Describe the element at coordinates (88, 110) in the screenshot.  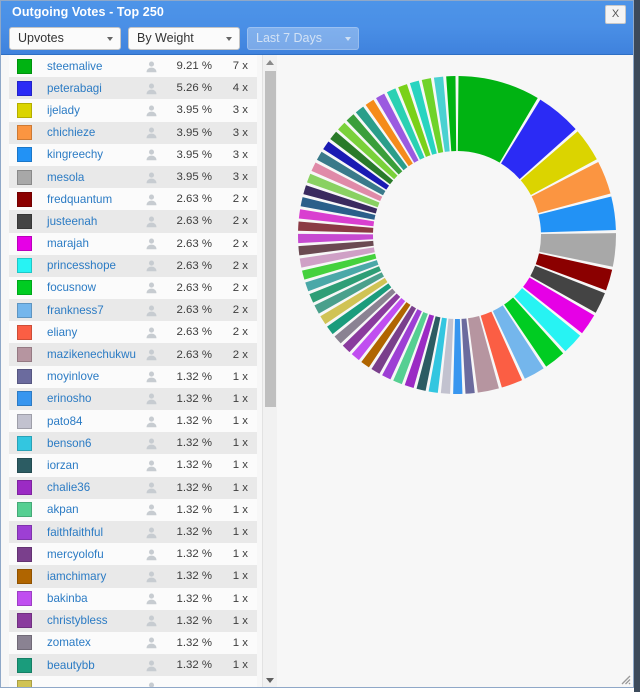
I see `account-name-link: ijelady` at that location.